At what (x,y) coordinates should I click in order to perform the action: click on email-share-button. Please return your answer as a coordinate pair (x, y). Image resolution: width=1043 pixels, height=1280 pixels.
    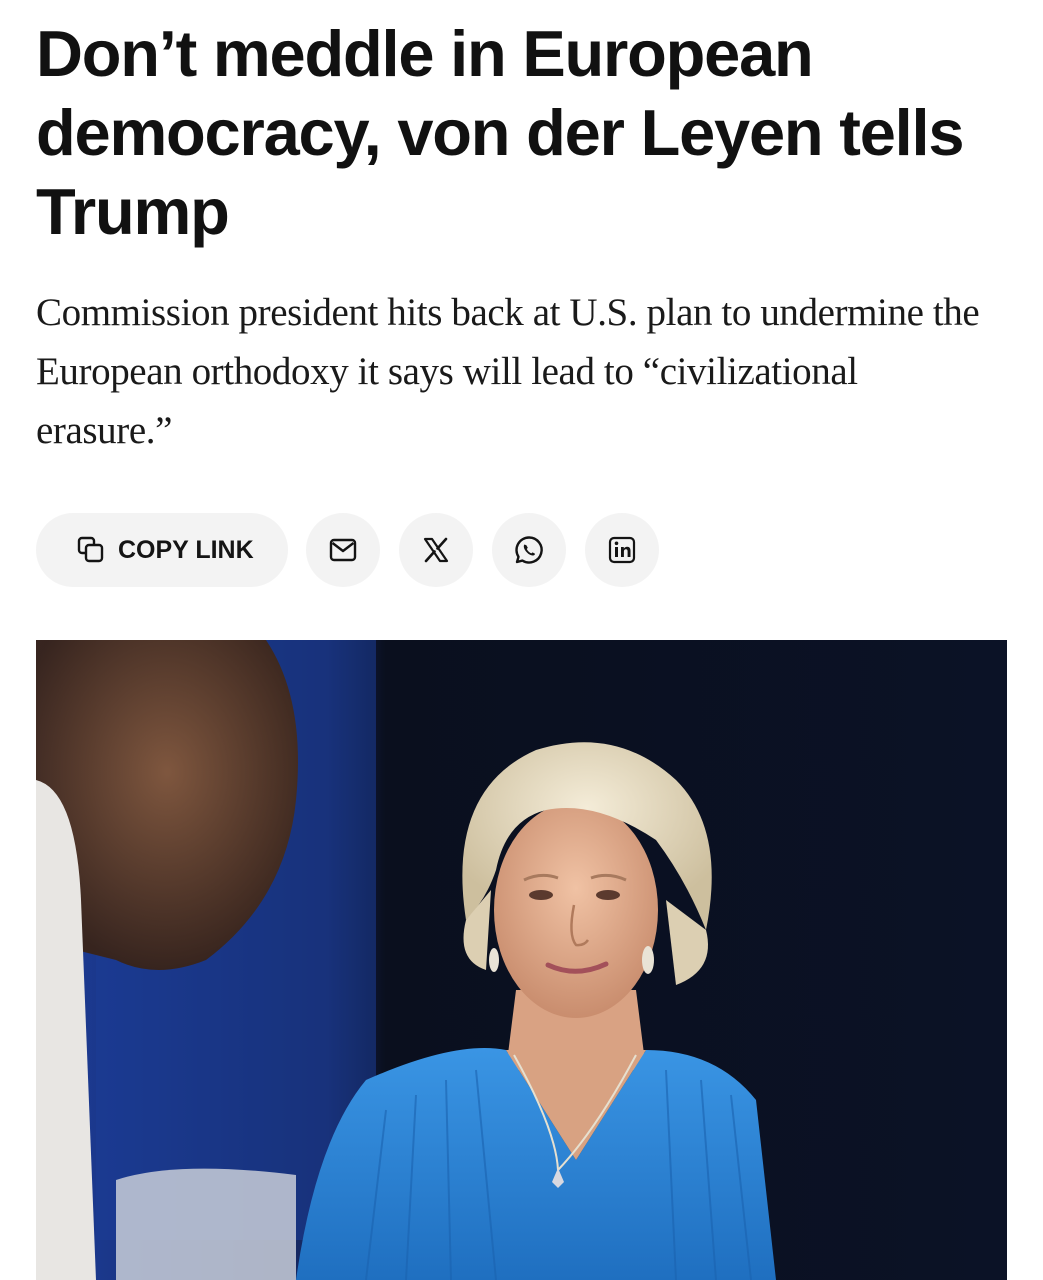
    Looking at the image, I should click on (343, 550).